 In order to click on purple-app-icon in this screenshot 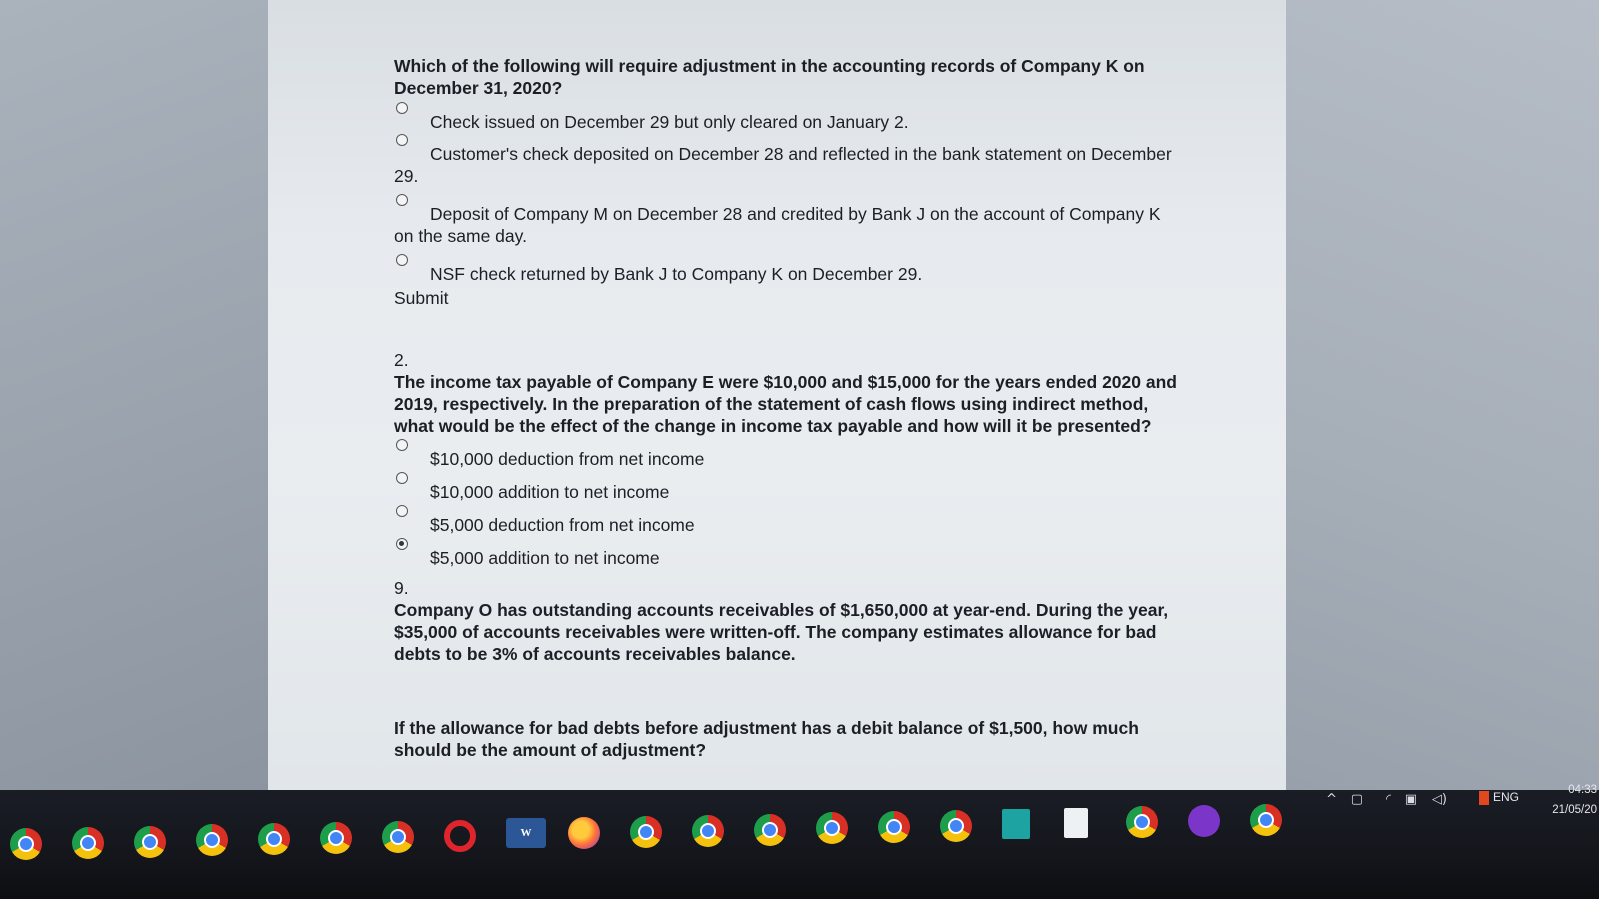, I will do `click(1204, 821)`.